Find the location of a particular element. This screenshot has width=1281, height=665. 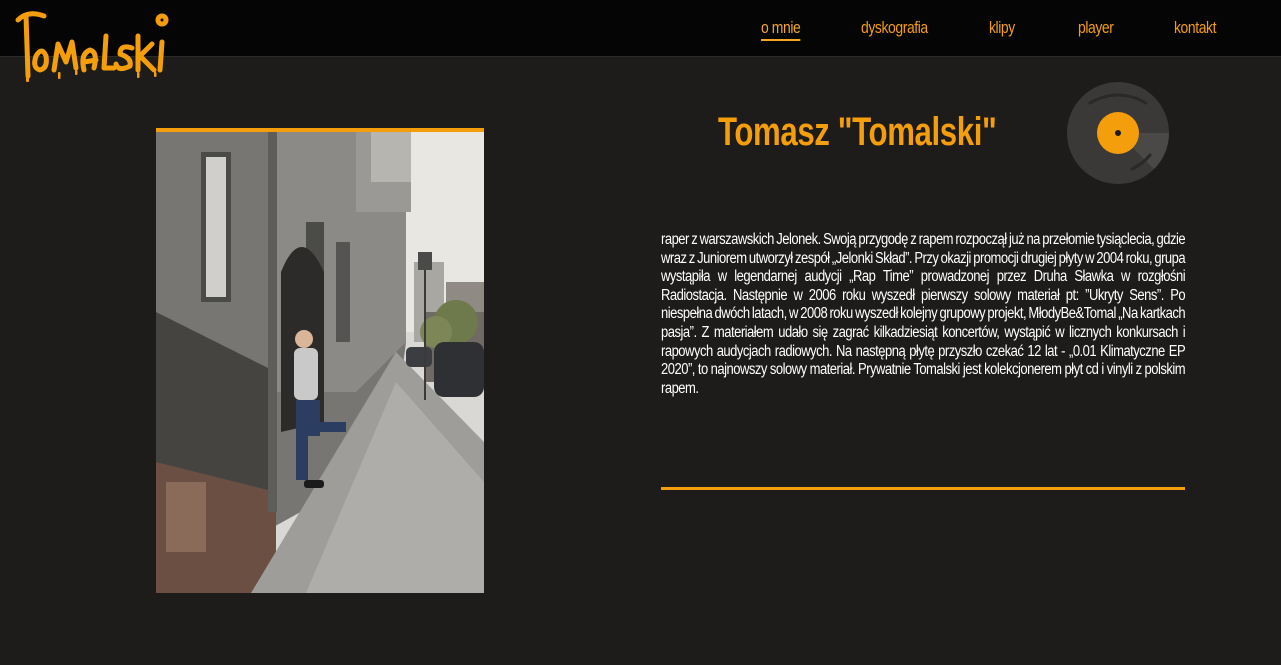

artist-name-title: Tomasz "Tomalski" is located at coordinates (857, 132).